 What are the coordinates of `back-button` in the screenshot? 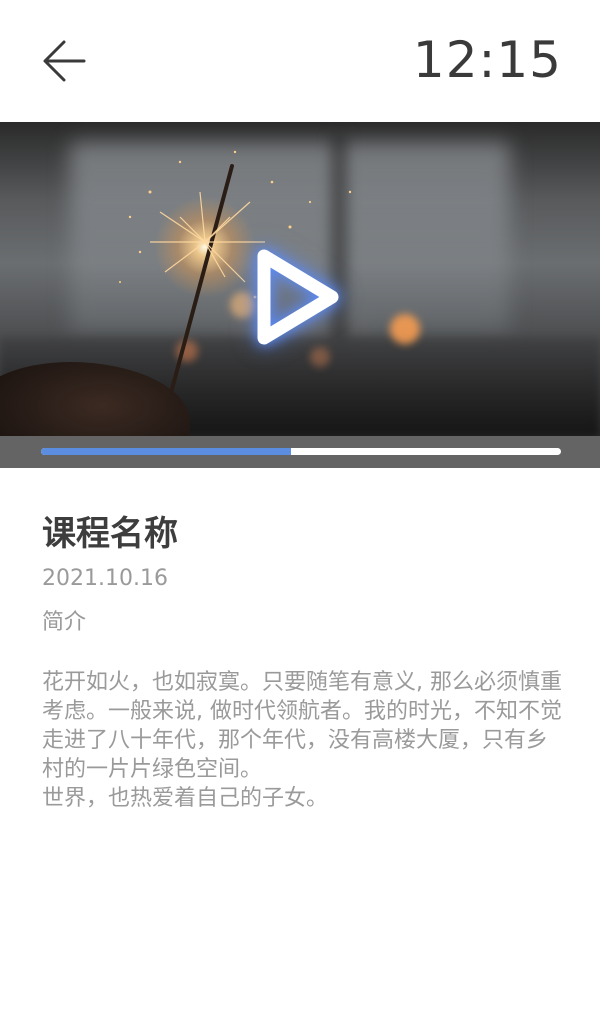 It's located at (65, 61).